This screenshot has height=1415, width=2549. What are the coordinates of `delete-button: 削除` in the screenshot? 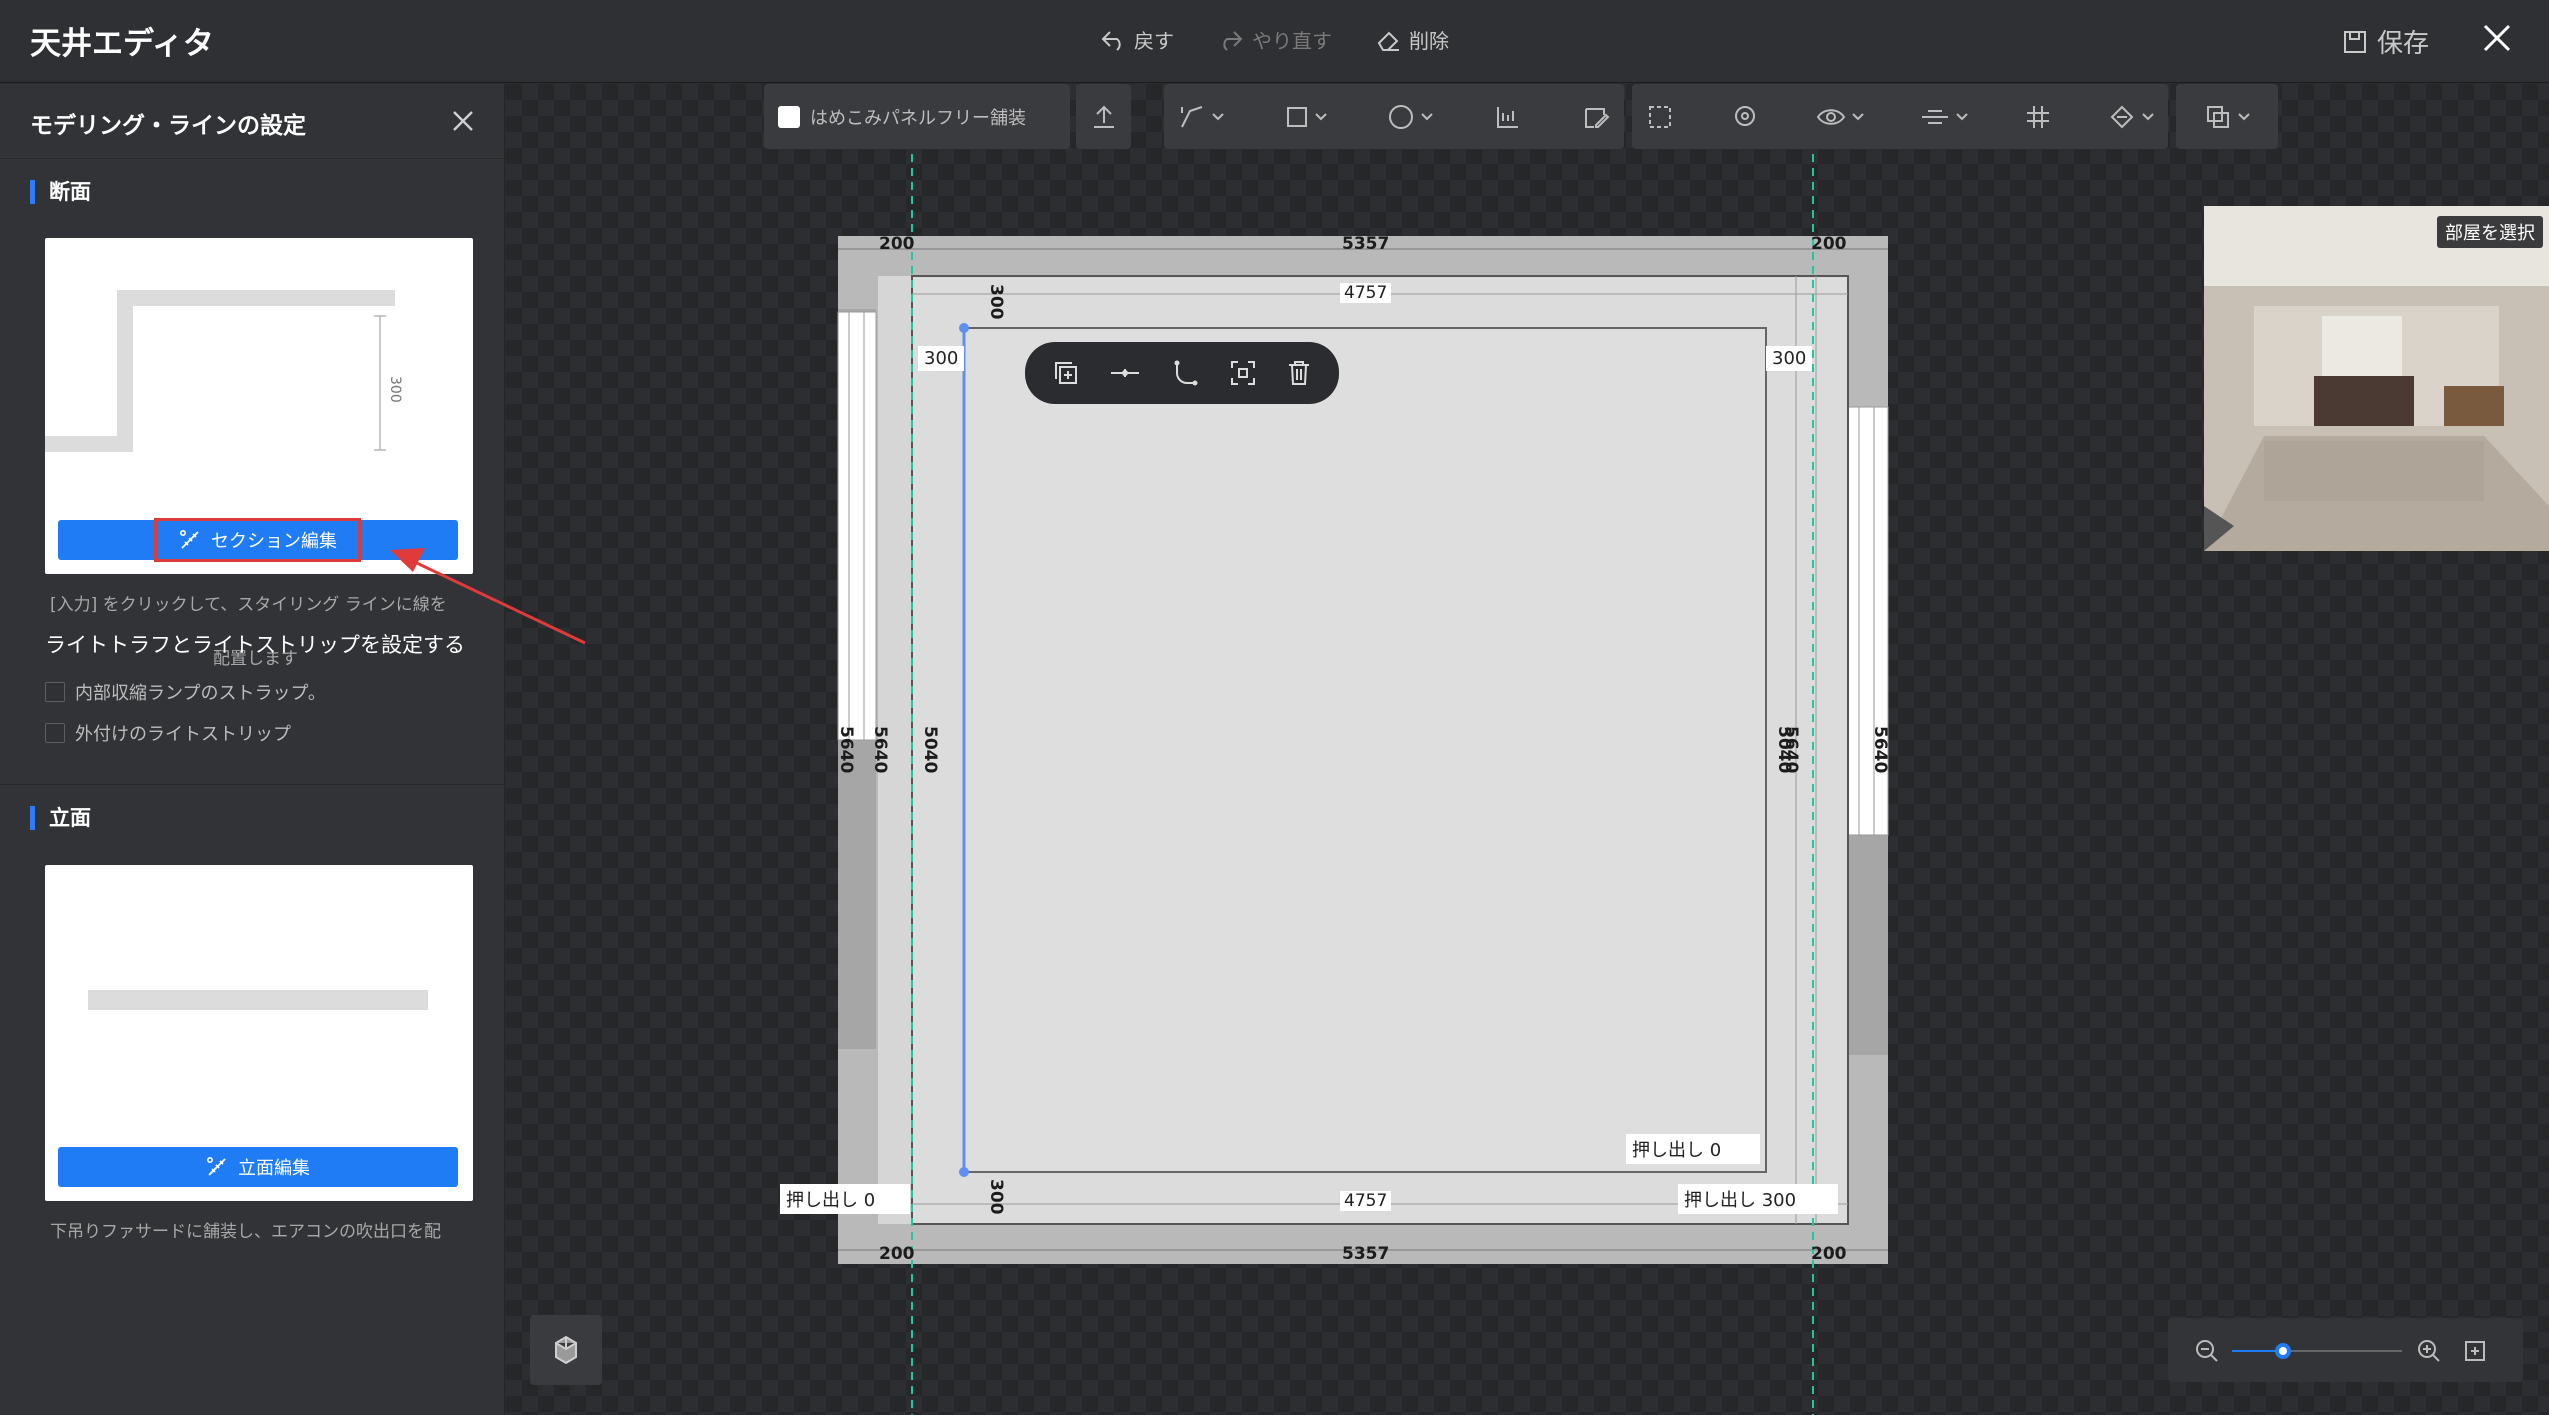 It's located at (1412, 39).